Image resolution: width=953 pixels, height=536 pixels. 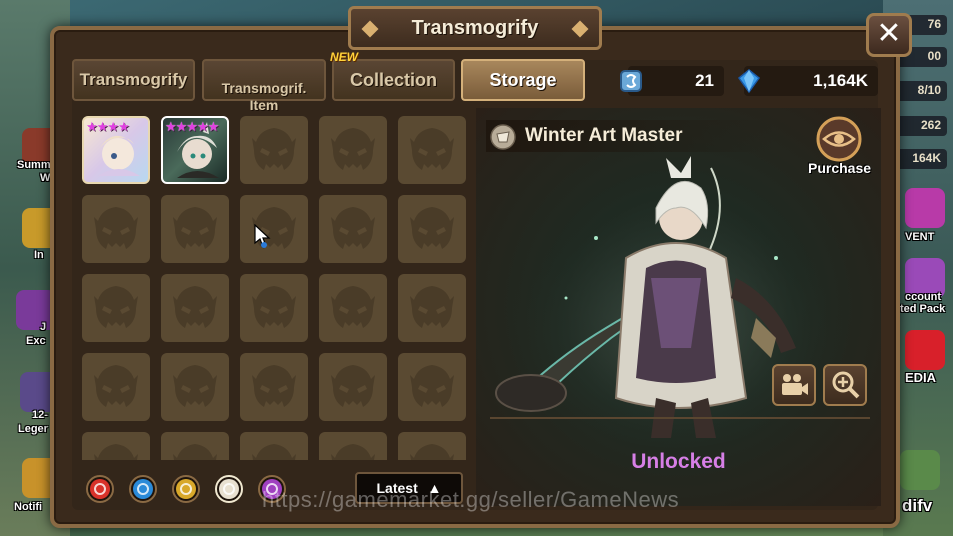 What do you see at coordinates (192, 126) in the screenshot?
I see `star-rating: ★★★★★` at bounding box center [192, 126].